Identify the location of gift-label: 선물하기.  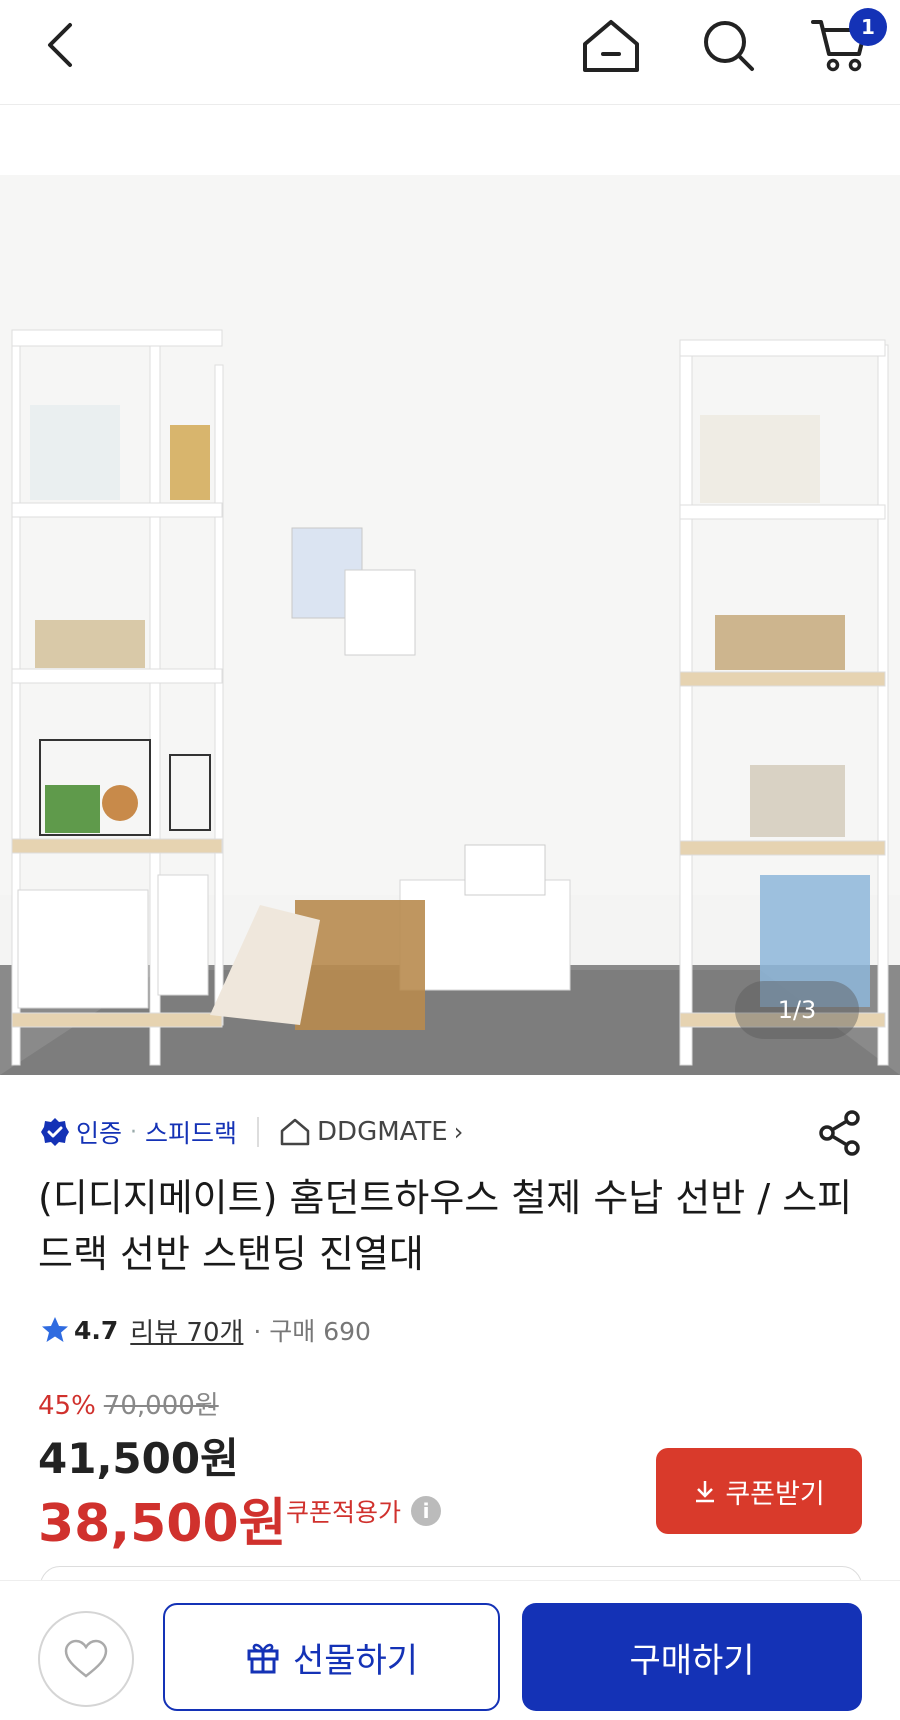
(355, 1660).